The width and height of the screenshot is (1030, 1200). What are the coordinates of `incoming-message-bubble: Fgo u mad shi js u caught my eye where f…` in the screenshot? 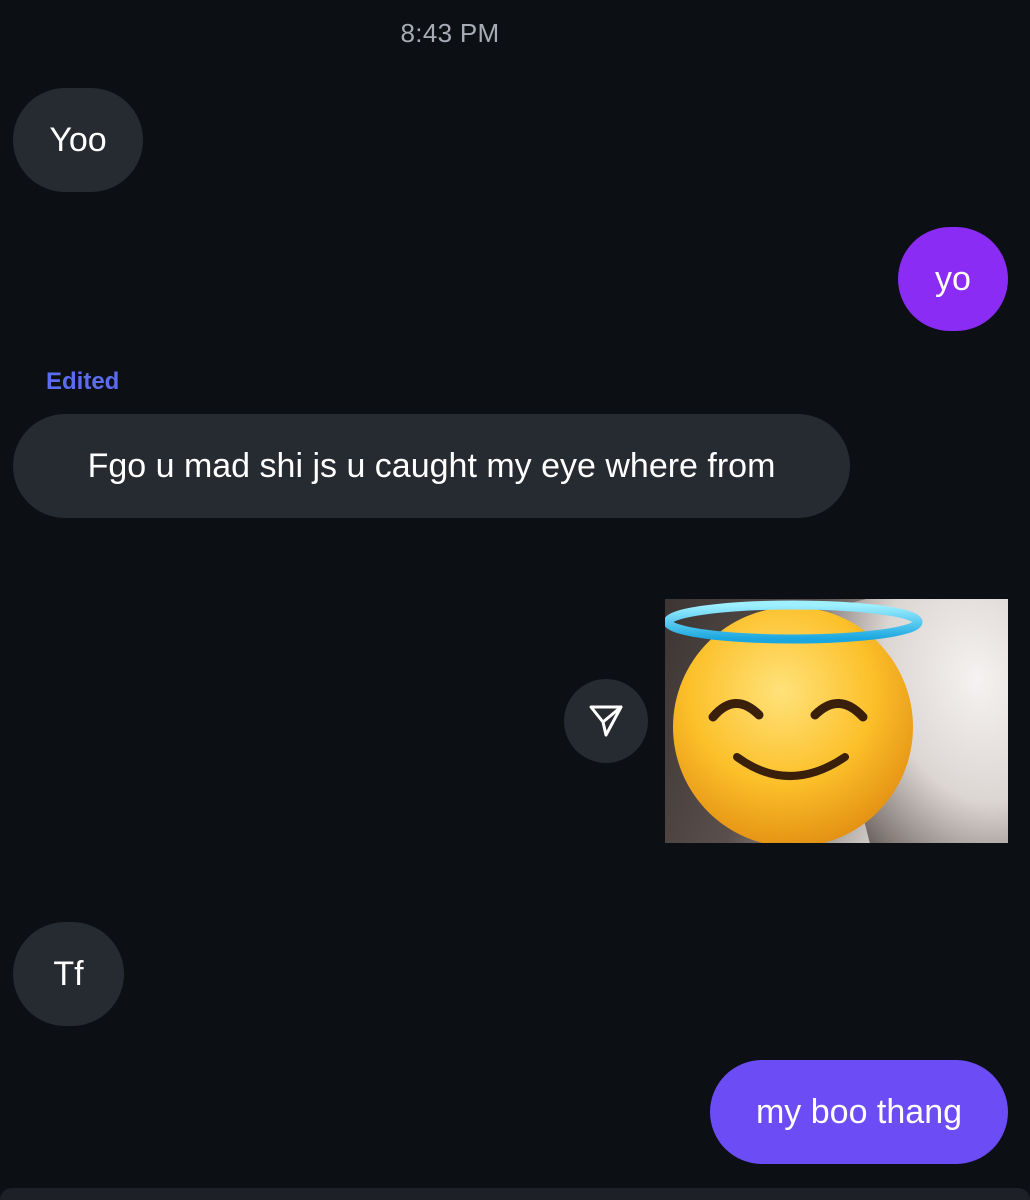 It's located at (431, 466).